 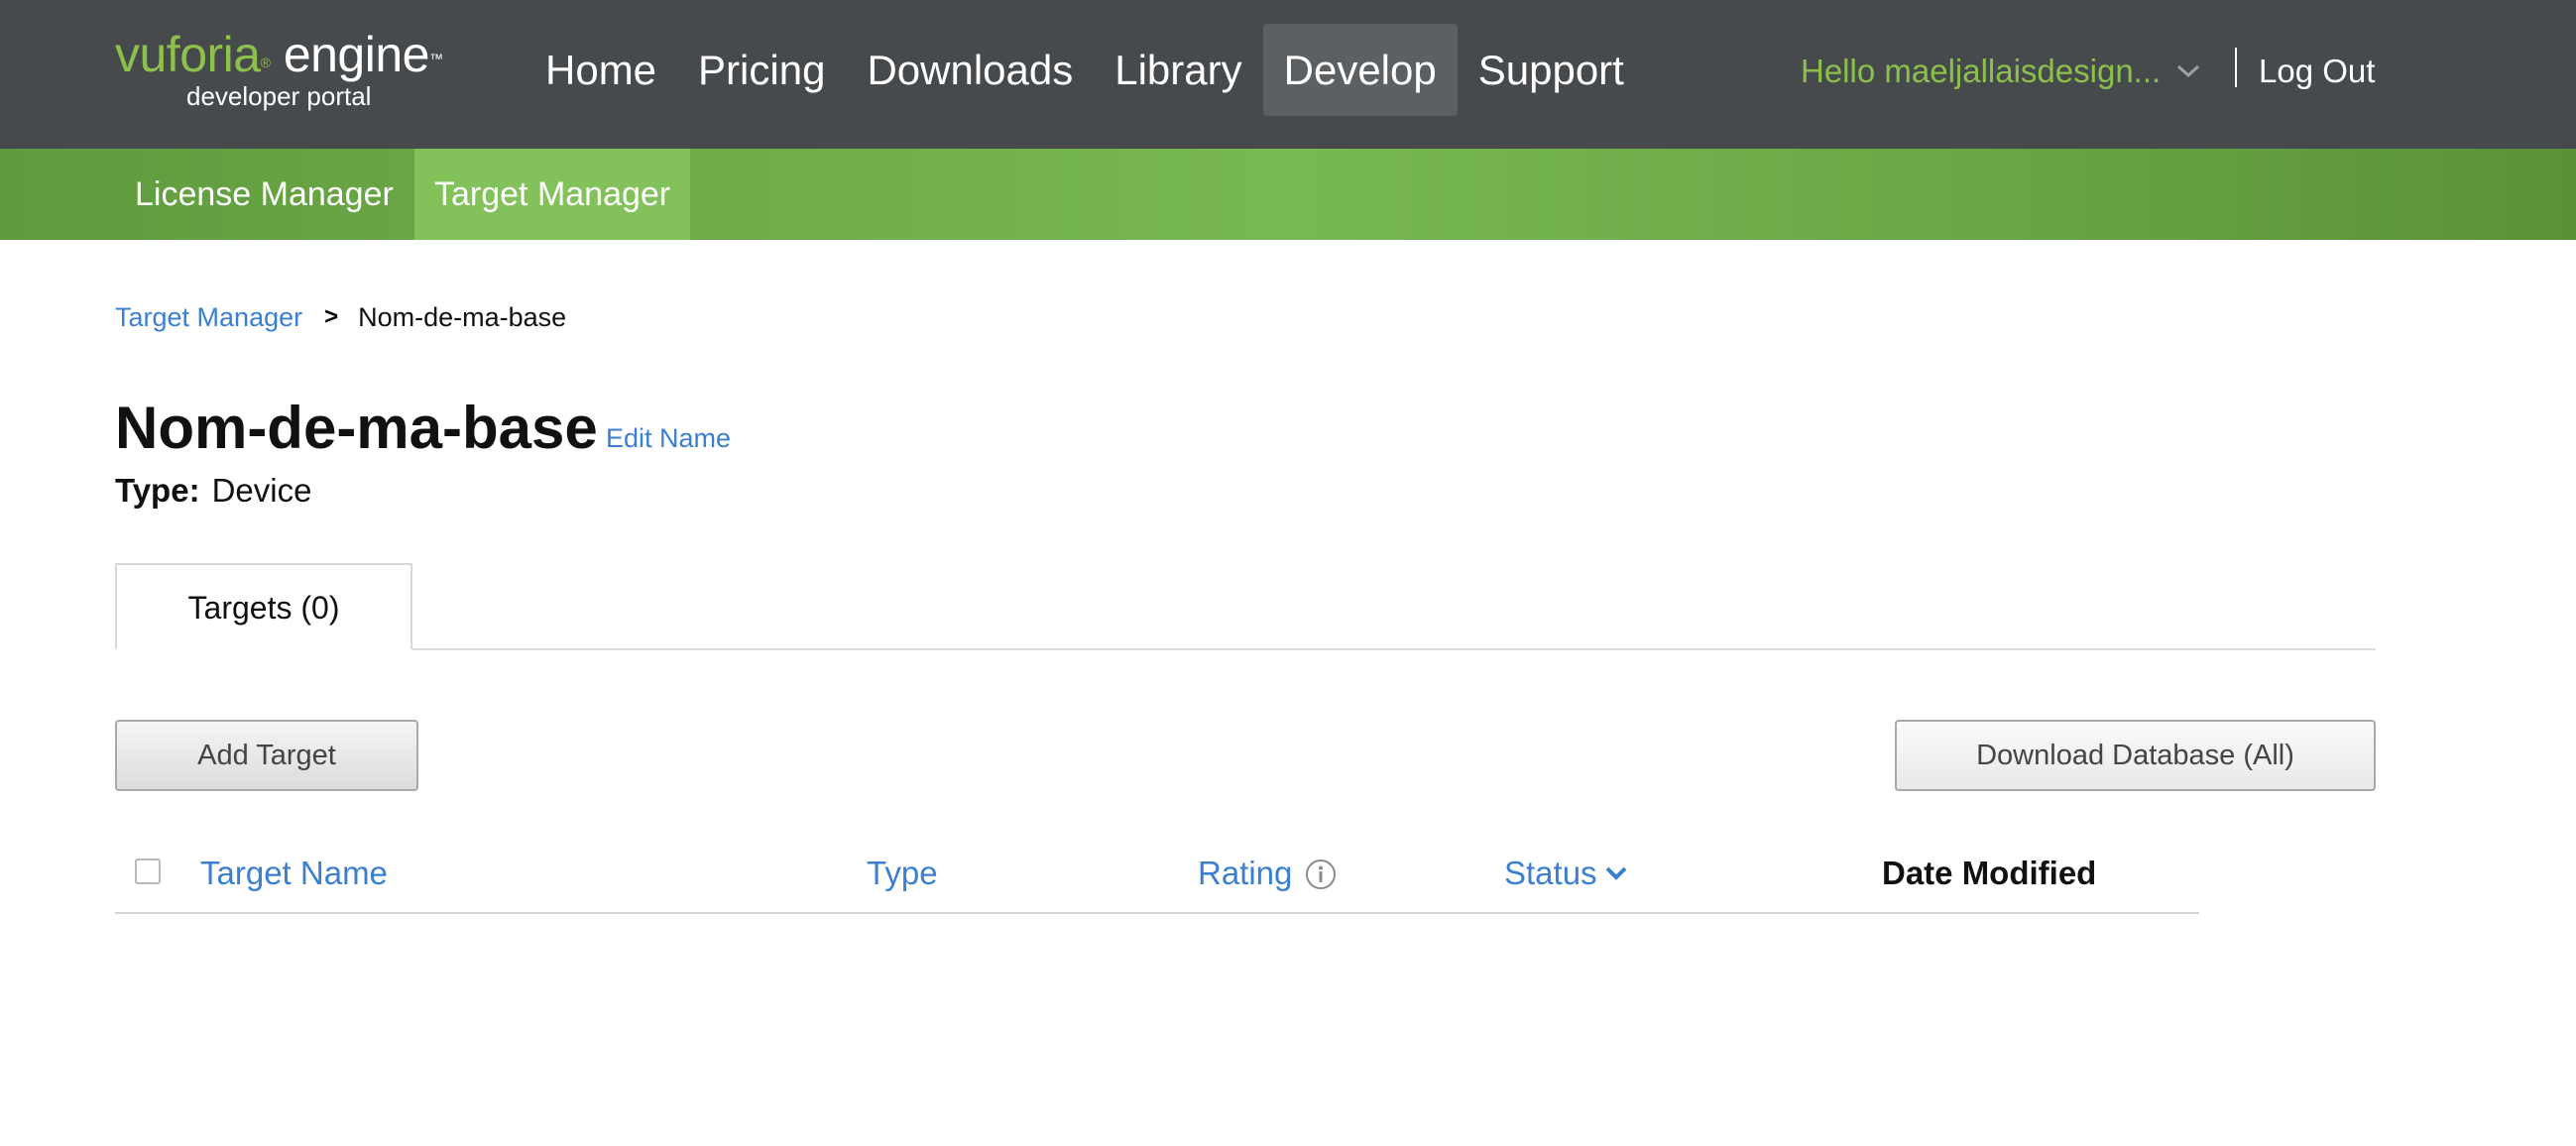 What do you see at coordinates (2135, 755) in the screenshot?
I see `download-database-button: Download Database (All)` at bounding box center [2135, 755].